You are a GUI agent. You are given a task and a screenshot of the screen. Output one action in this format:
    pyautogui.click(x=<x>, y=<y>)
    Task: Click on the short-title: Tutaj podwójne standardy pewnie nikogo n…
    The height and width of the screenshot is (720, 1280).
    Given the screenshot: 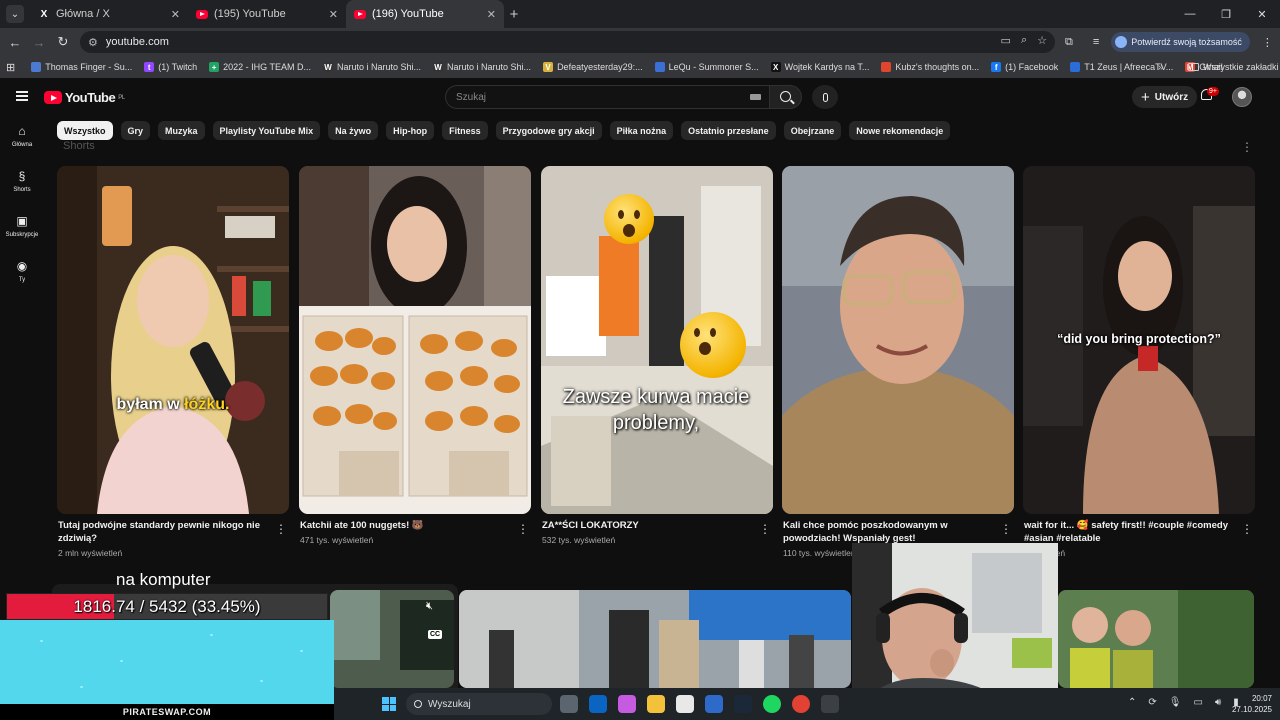 What is the action you would take?
    pyautogui.click(x=161, y=532)
    